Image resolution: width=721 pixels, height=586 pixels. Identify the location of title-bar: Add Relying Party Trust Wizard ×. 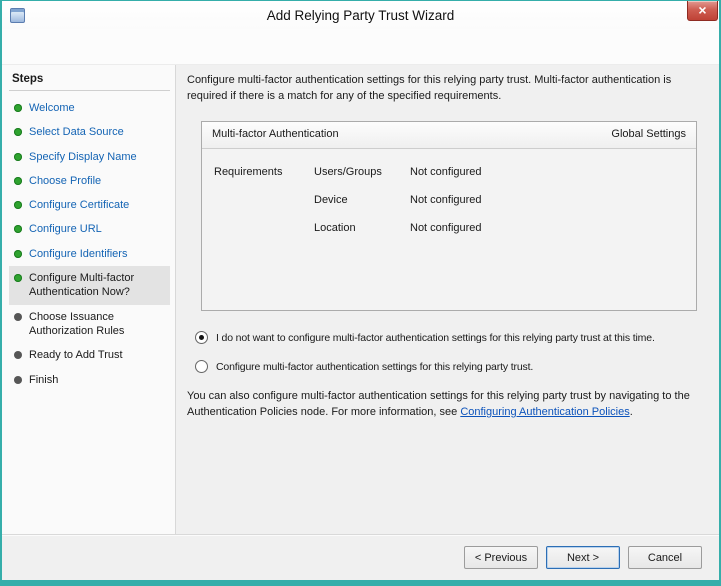
(360, 15).